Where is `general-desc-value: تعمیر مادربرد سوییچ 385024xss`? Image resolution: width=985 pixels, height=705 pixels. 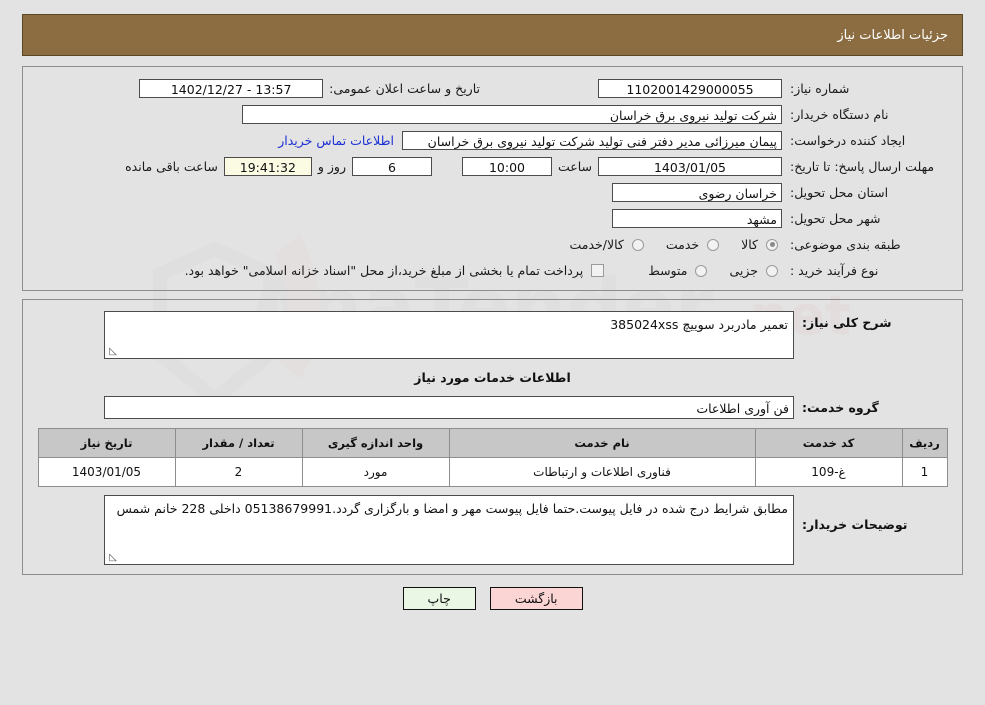 general-desc-value: تعمیر مادربرد سوییچ 385024xss is located at coordinates (699, 324).